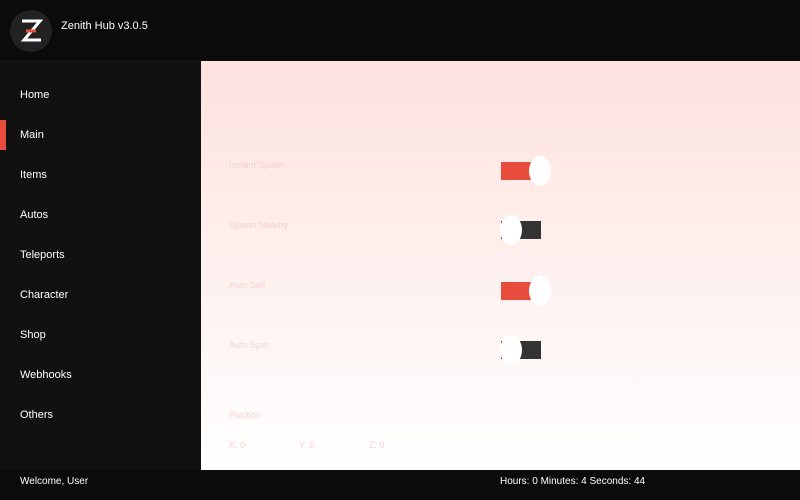 The image size is (800, 500). What do you see at coordinates (100, 215) in the screenshot?
I see `sidebar-item-autos: Autos` at bounding box center [100, 215].